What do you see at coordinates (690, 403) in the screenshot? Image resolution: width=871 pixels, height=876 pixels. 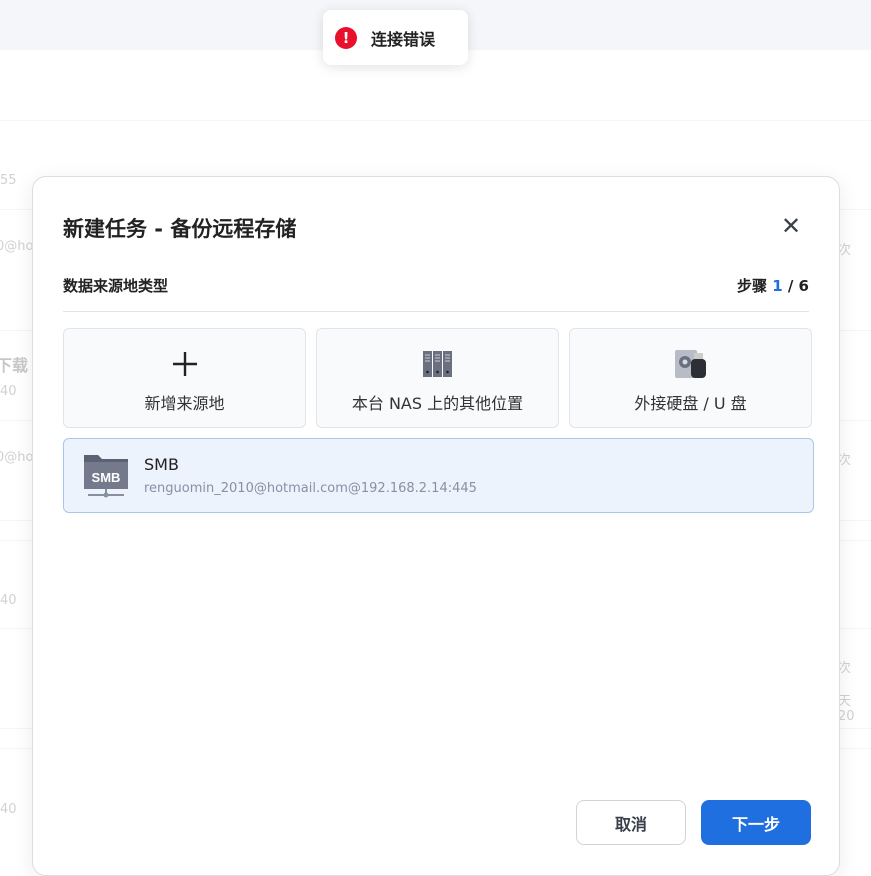 I see `option-label: 外接硬盘 / U 盘` at bounding box center [690, 403].